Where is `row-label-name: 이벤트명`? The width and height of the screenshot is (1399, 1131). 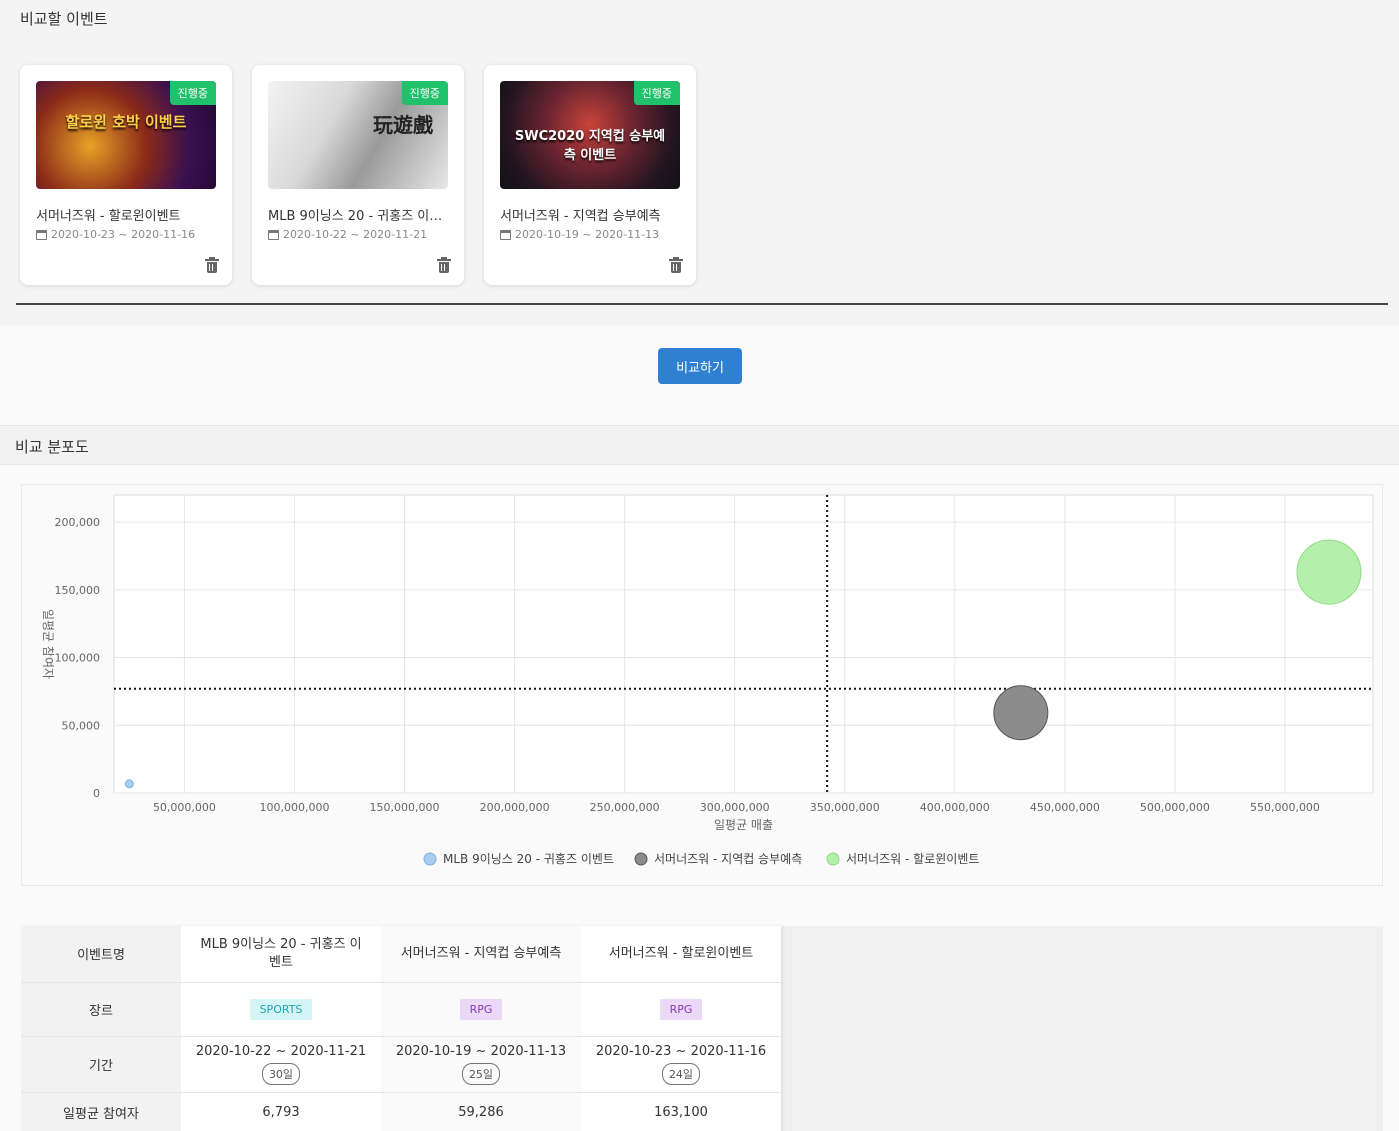 row-label-name: 이벤트명 is located at coordinates (101, 954).